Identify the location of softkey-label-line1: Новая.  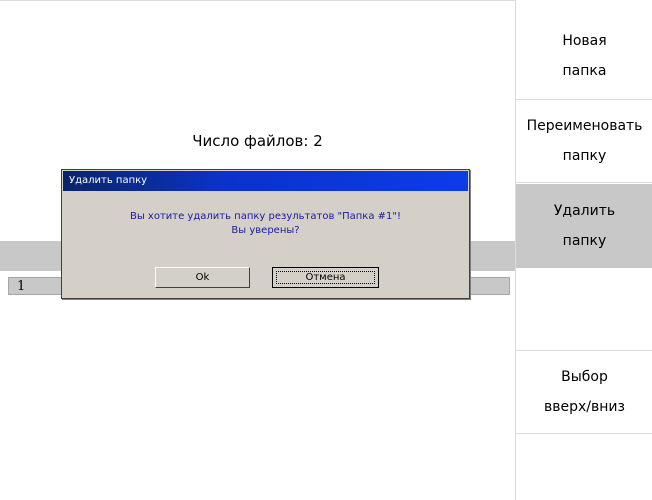
(584, 41).